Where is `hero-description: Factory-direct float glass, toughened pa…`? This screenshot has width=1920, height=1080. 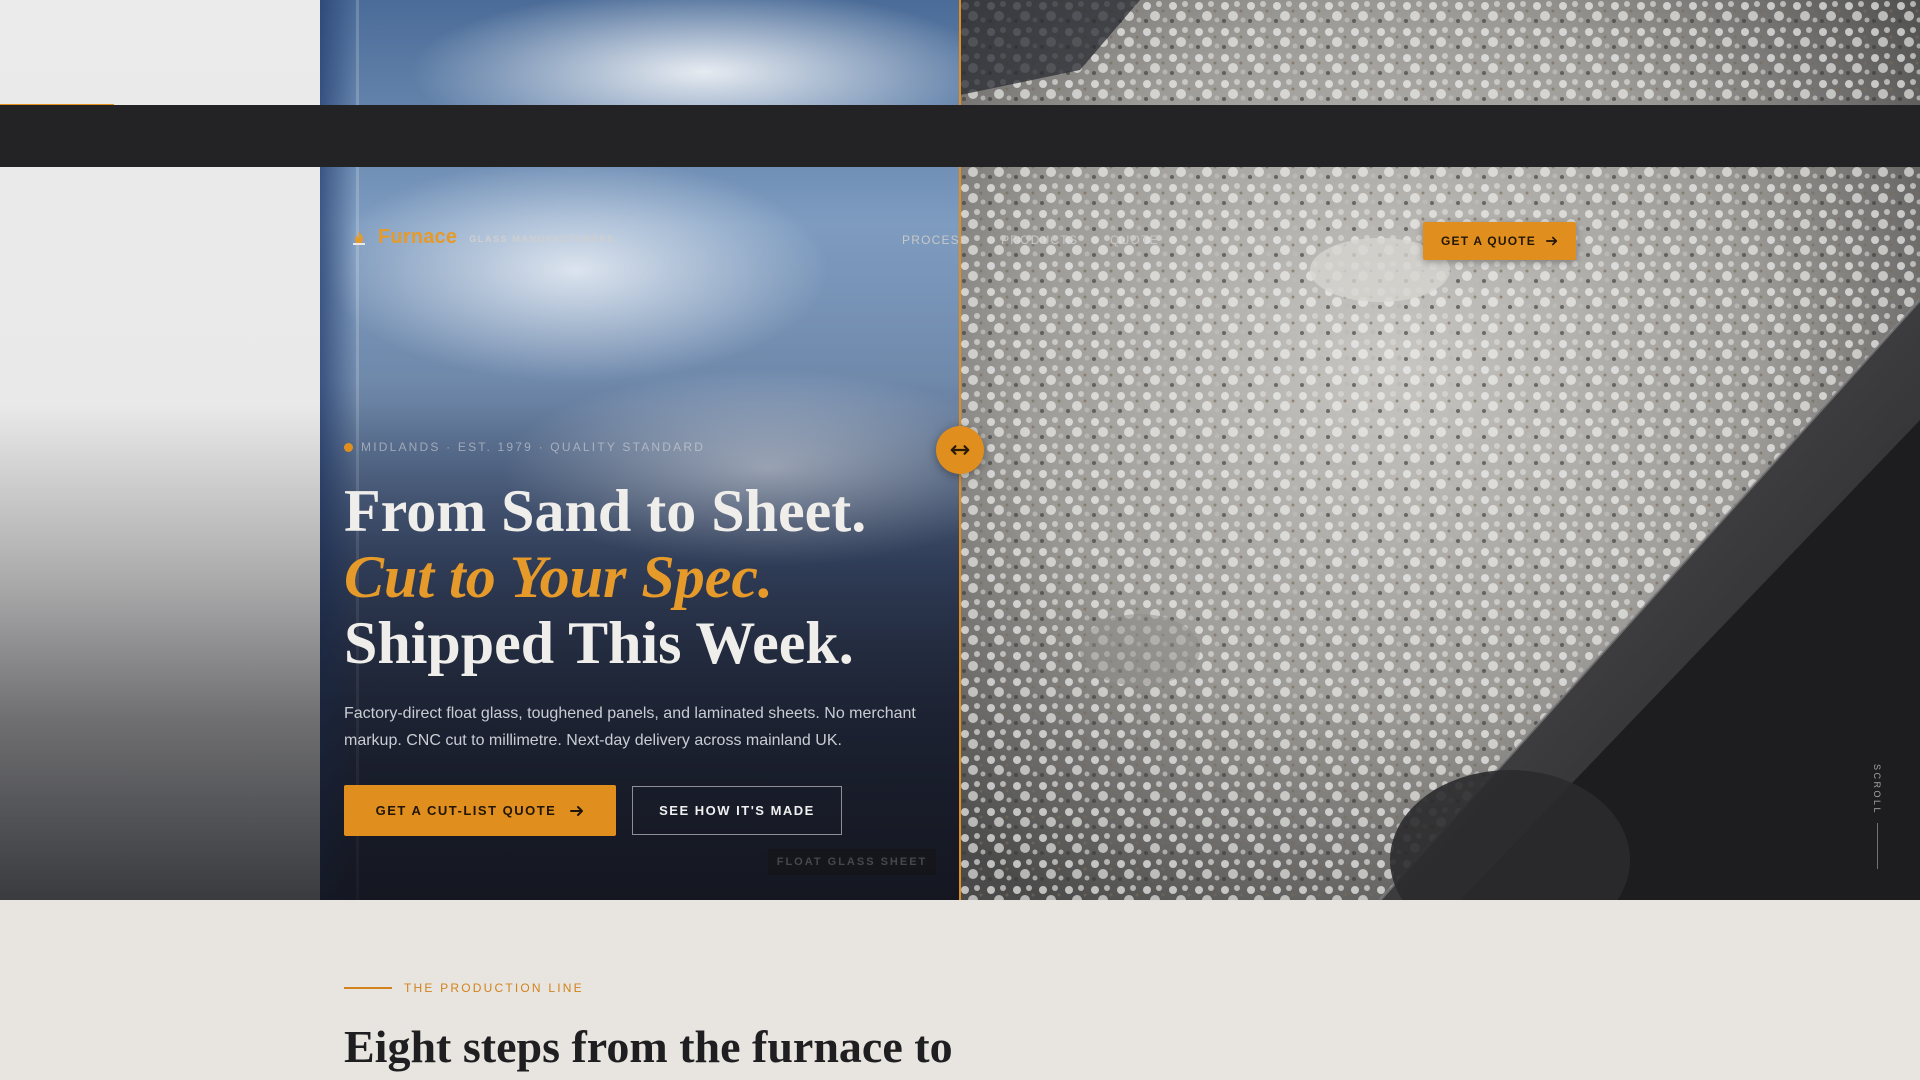 hero-description: Factory-direct float glass, toughened pa… is located at coordinates (630, 727).